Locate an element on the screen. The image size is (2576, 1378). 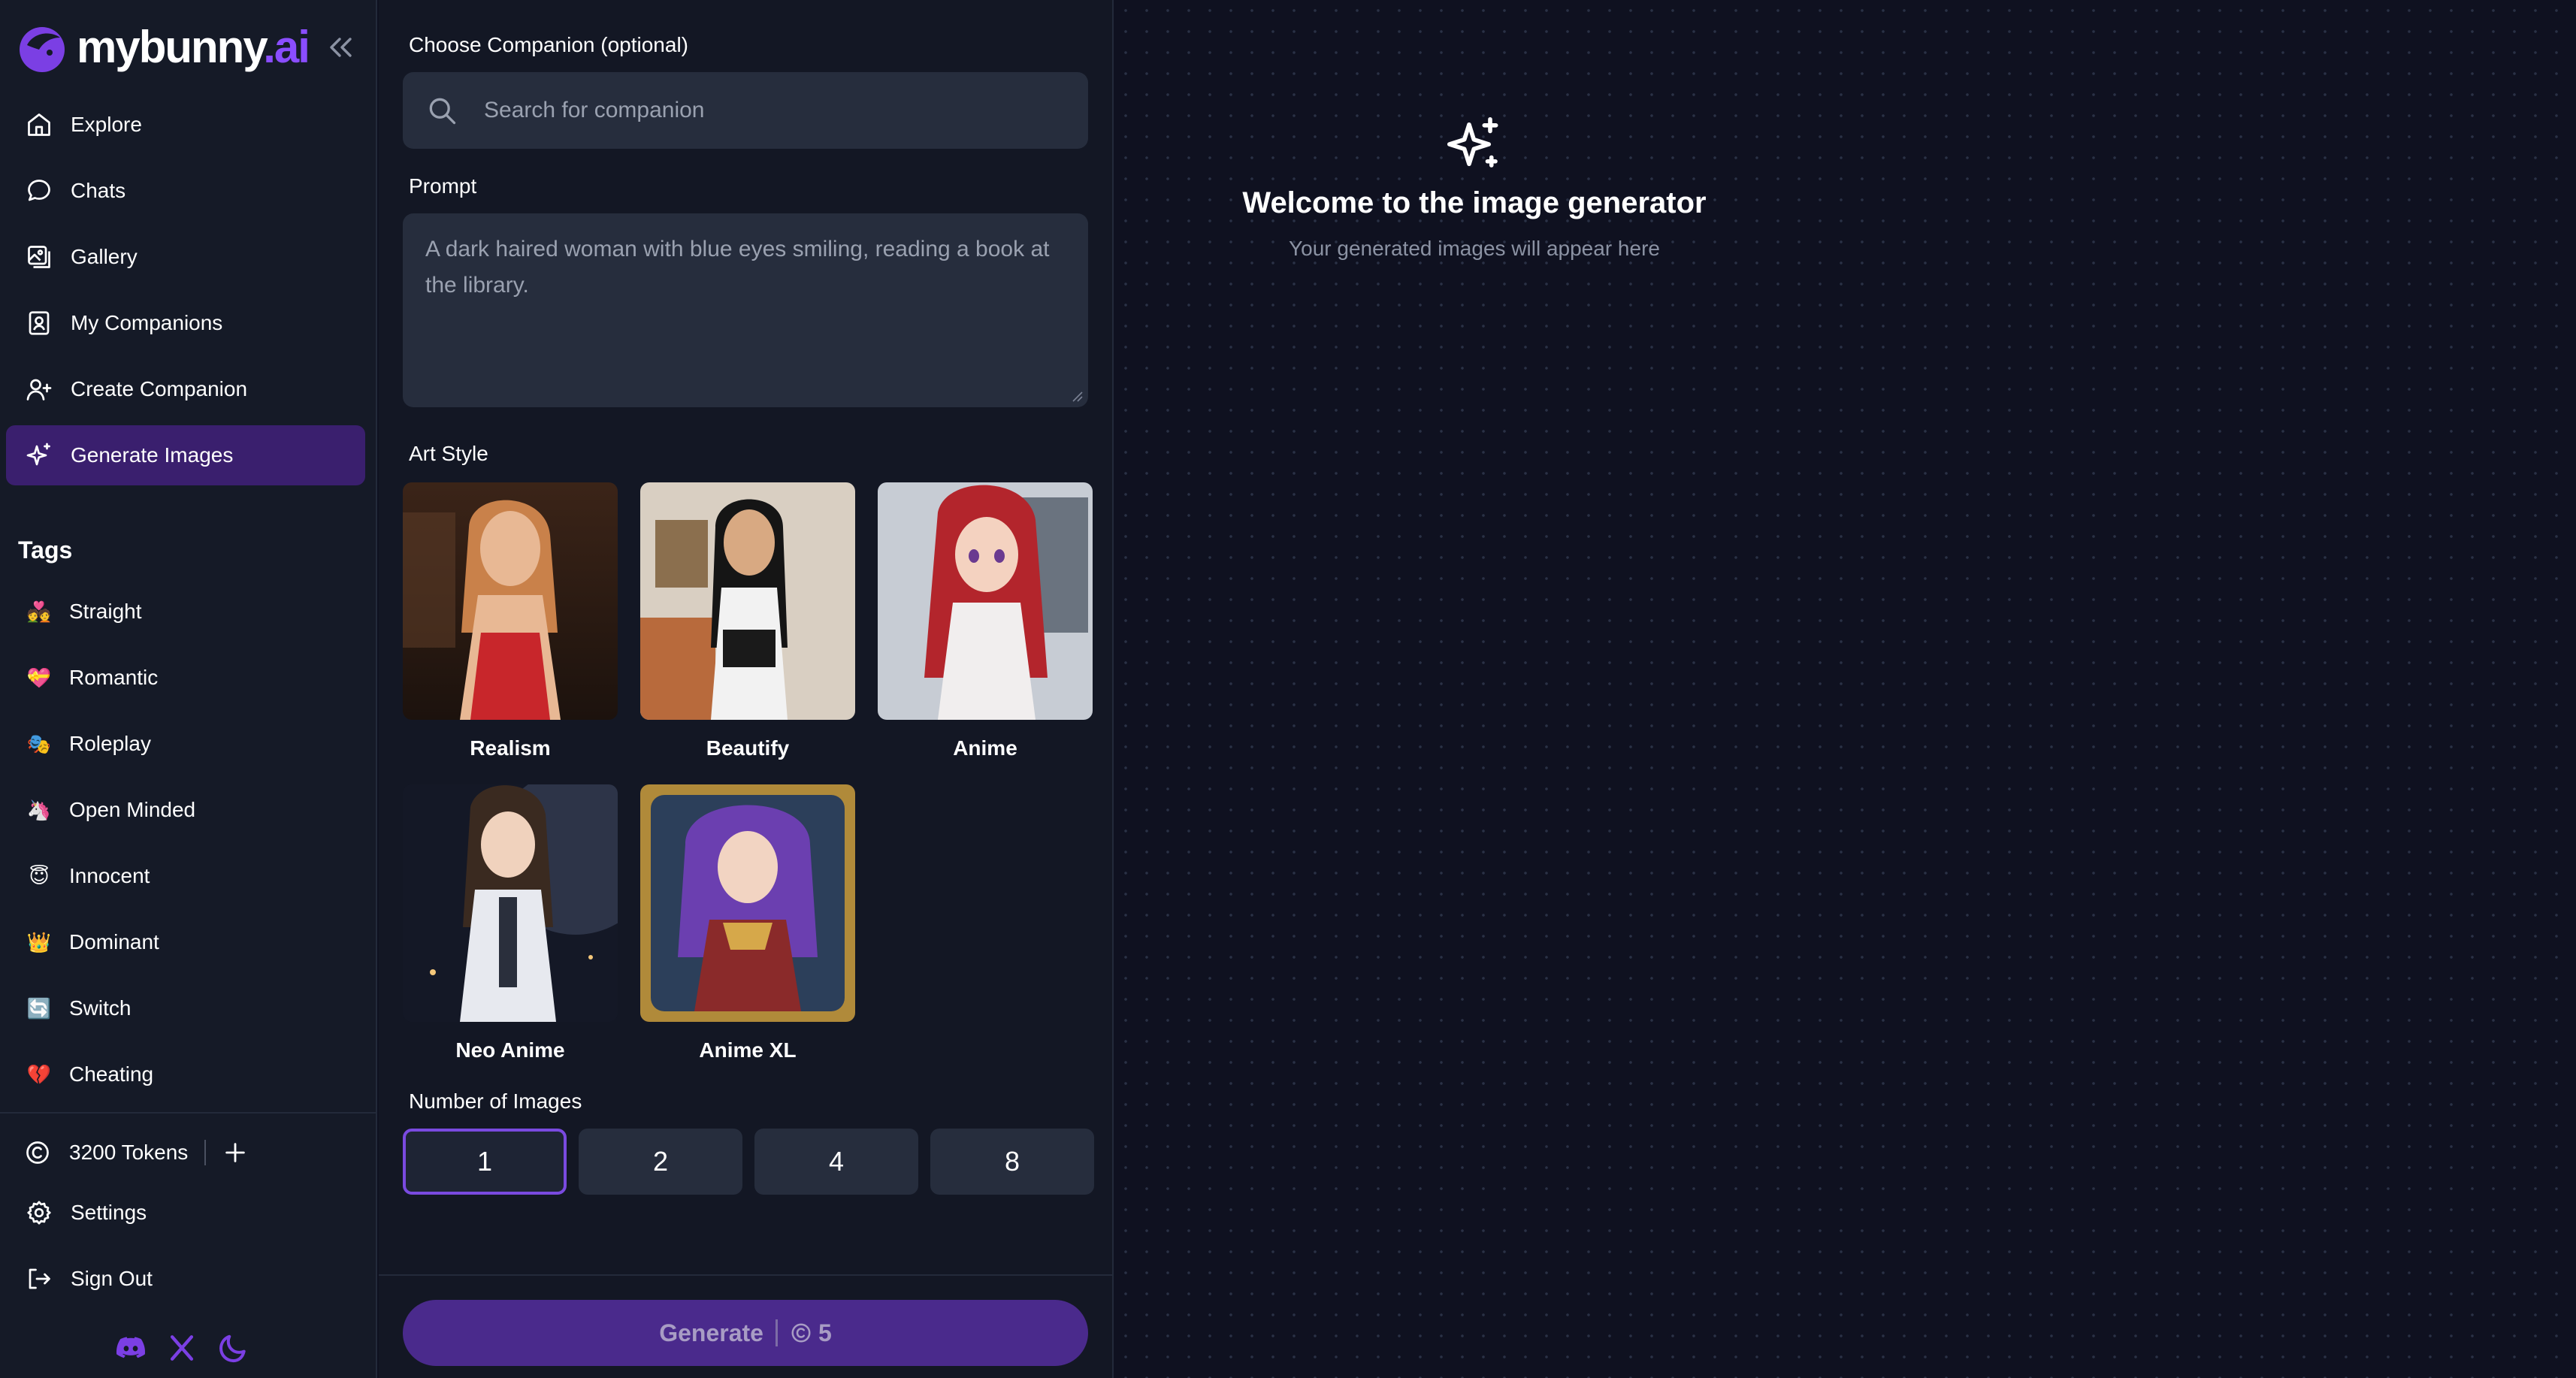
tag-label: Cheating is located at coordinates (112, 1074).